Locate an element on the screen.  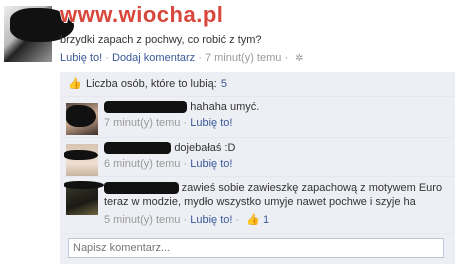
comment-avatar is located at coordinates (82, 160).